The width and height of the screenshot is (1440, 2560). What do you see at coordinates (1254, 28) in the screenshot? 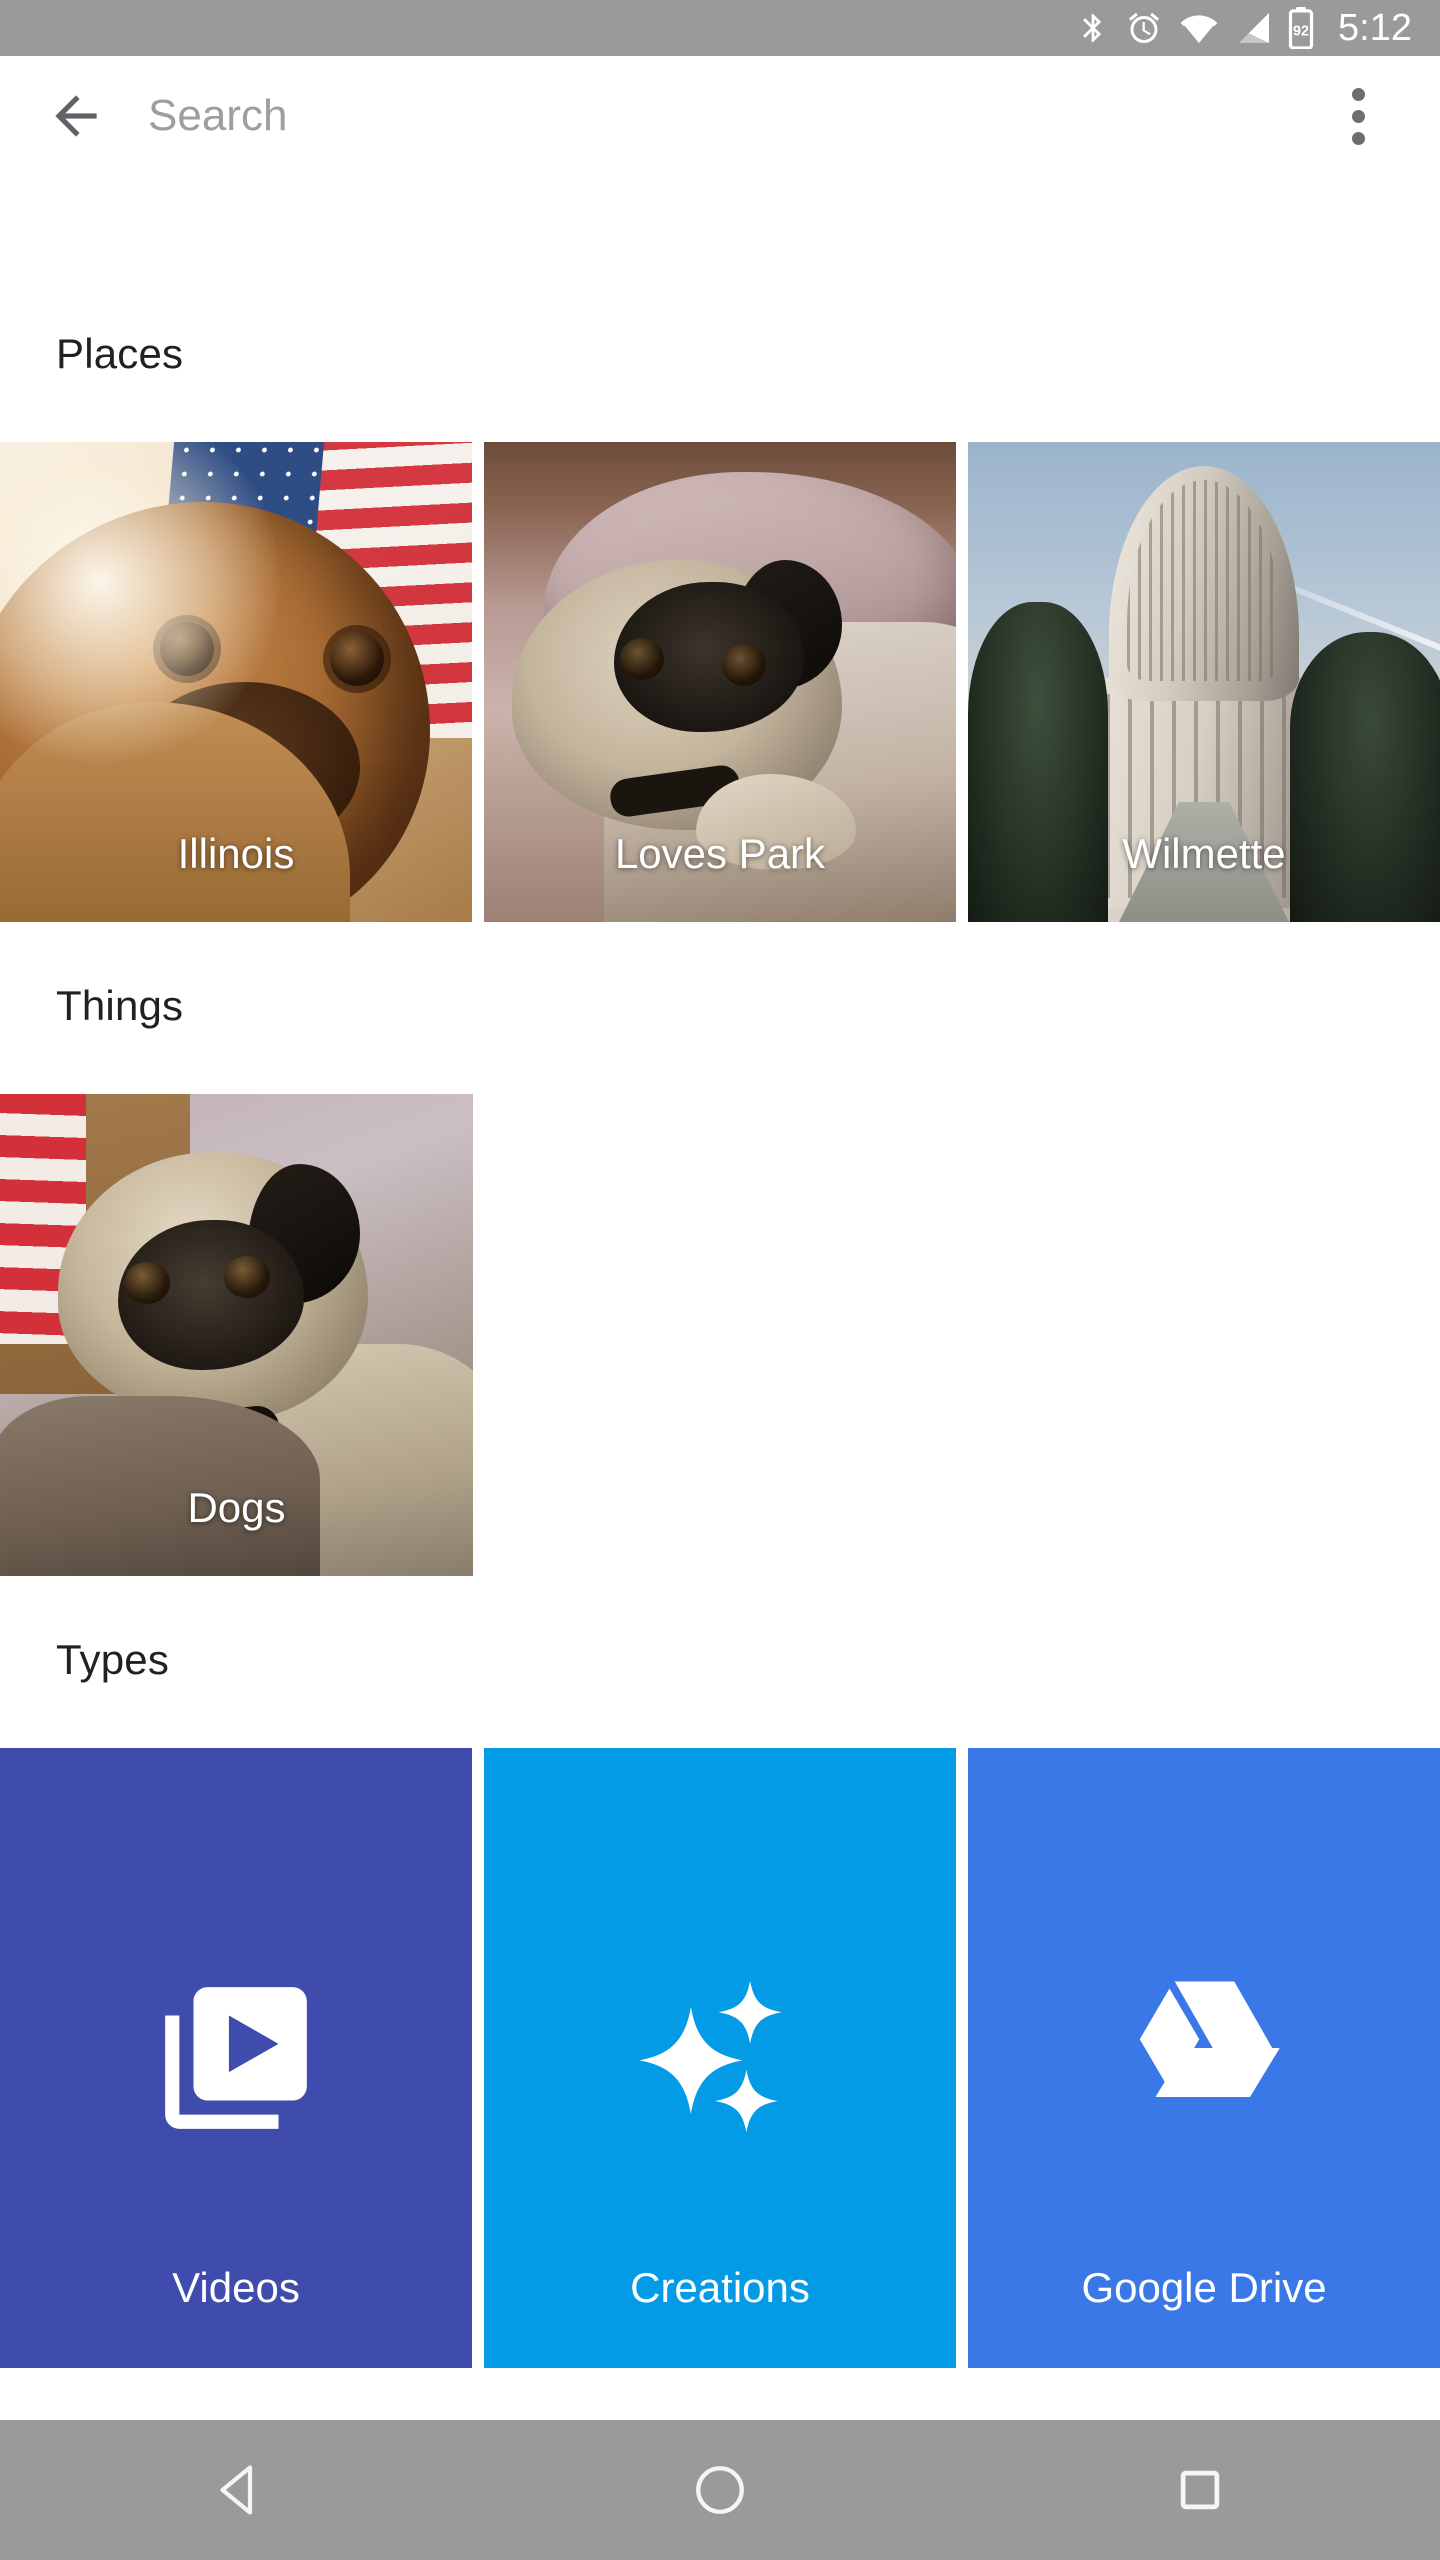
I see `cellular-signal-icon` at bounding box center [1254, 28].